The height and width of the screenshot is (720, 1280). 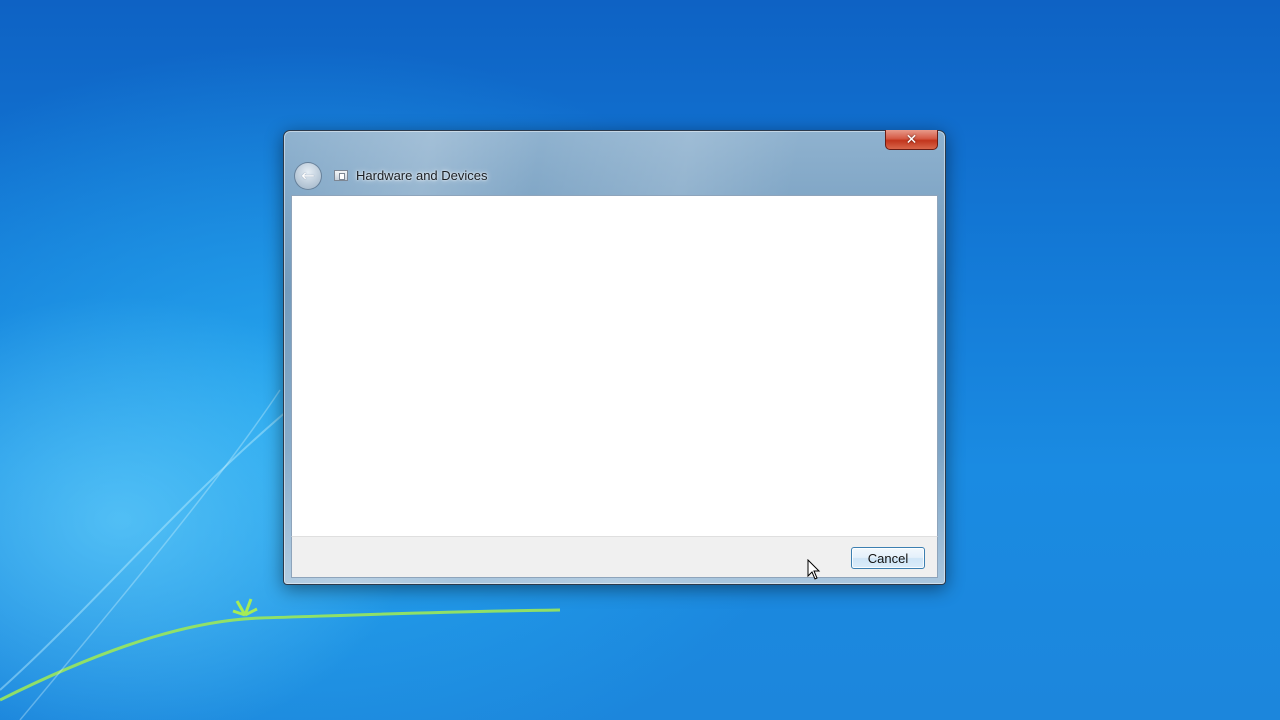 I want to click on dialog-footer: Cancel, so click(x=614, y=557).